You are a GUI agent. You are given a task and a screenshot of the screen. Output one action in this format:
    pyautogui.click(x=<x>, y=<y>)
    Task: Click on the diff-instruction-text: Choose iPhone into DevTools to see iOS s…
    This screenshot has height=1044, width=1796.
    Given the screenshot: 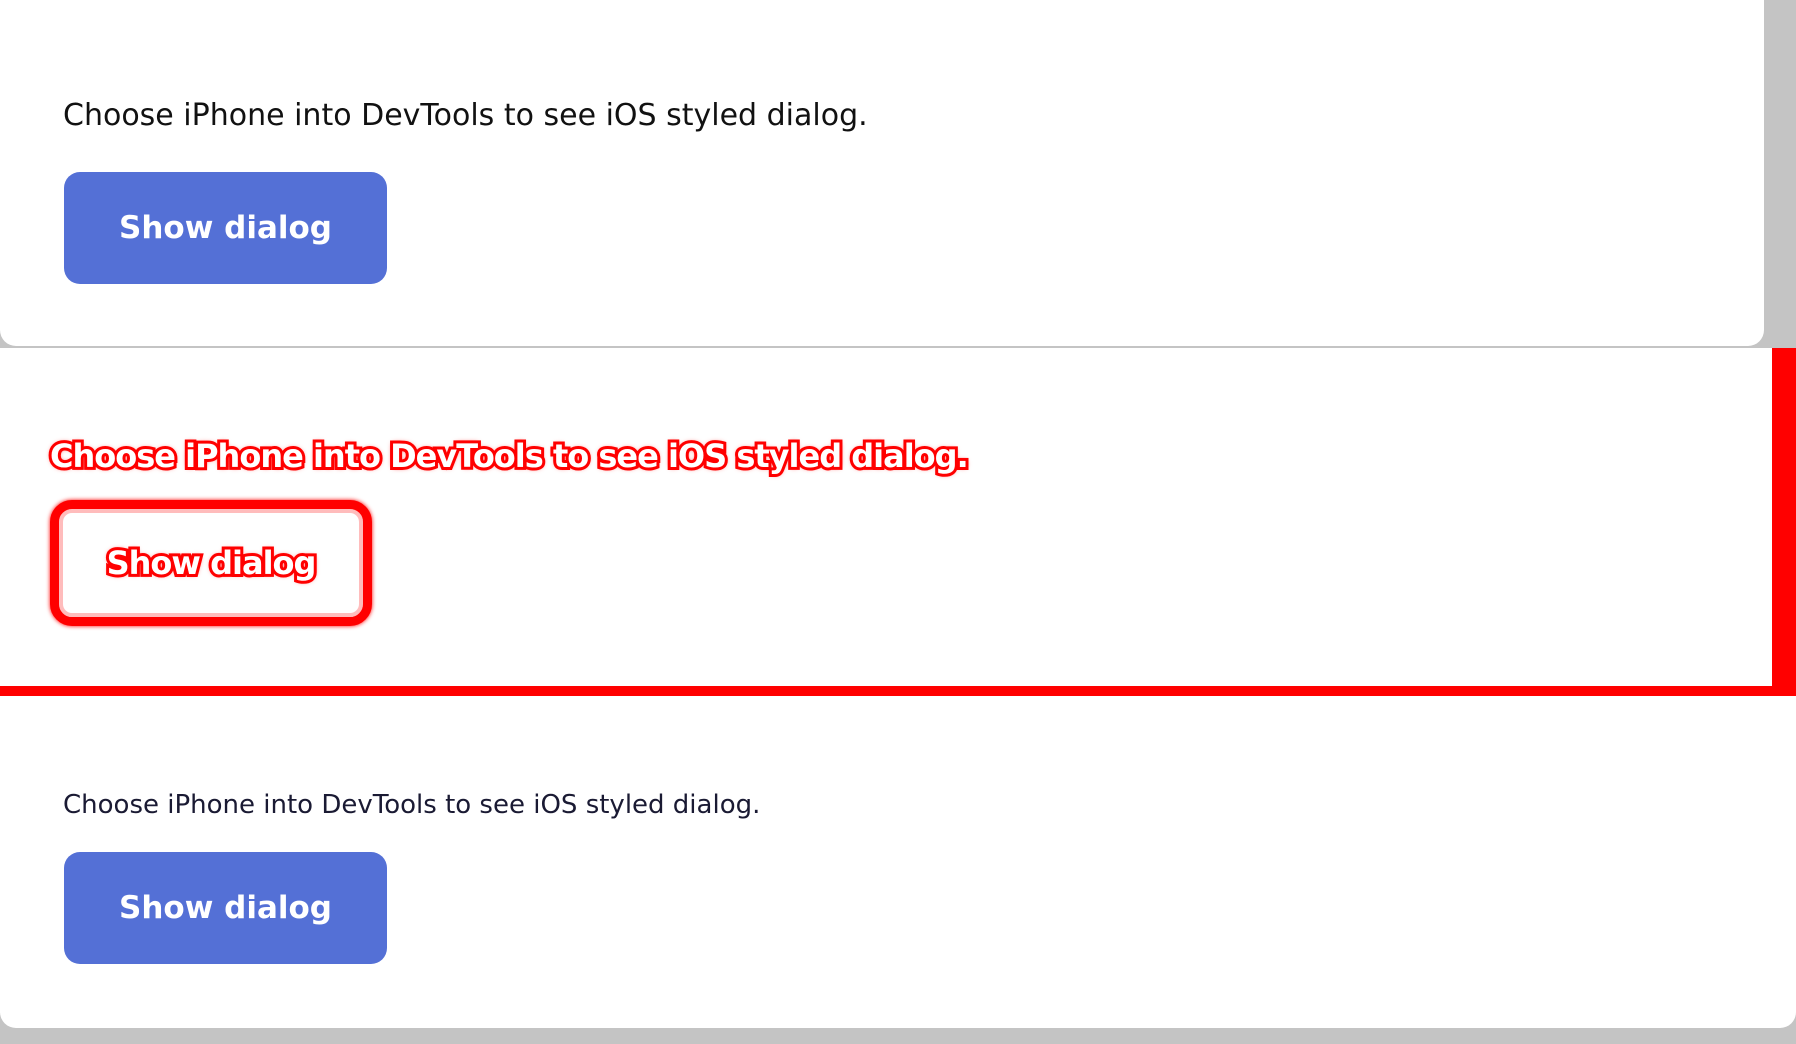 What is the action you would take?
    pyautogui.click(x=509, y=456)
    